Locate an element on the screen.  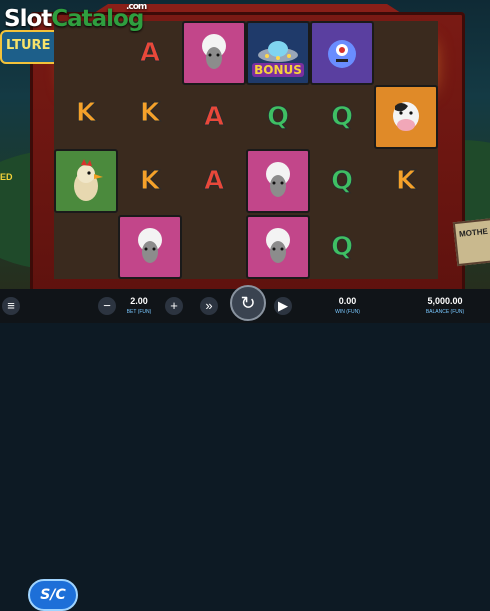
game-logo-text: LTURE is located at coordinates (28, 45).